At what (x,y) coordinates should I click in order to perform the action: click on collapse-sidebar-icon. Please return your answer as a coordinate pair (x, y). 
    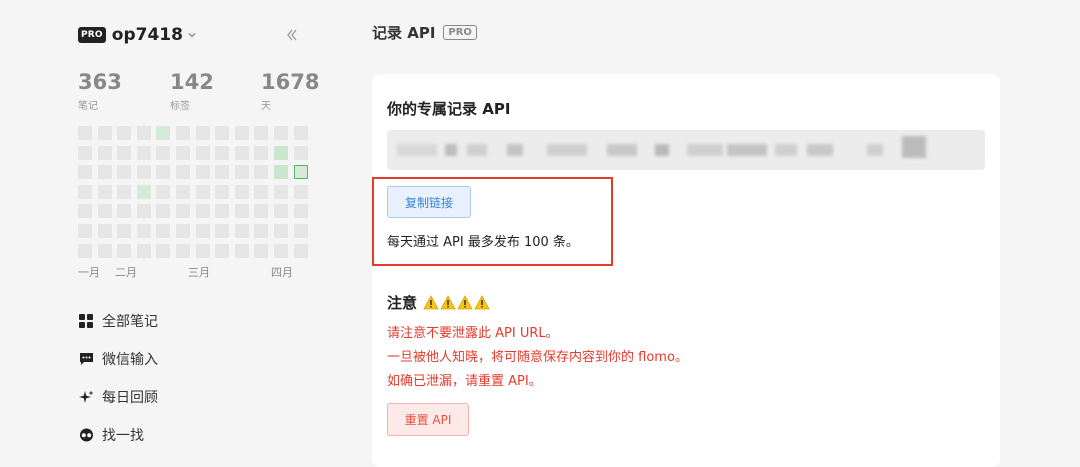
    Looking at the image, I should click on (292, 35).